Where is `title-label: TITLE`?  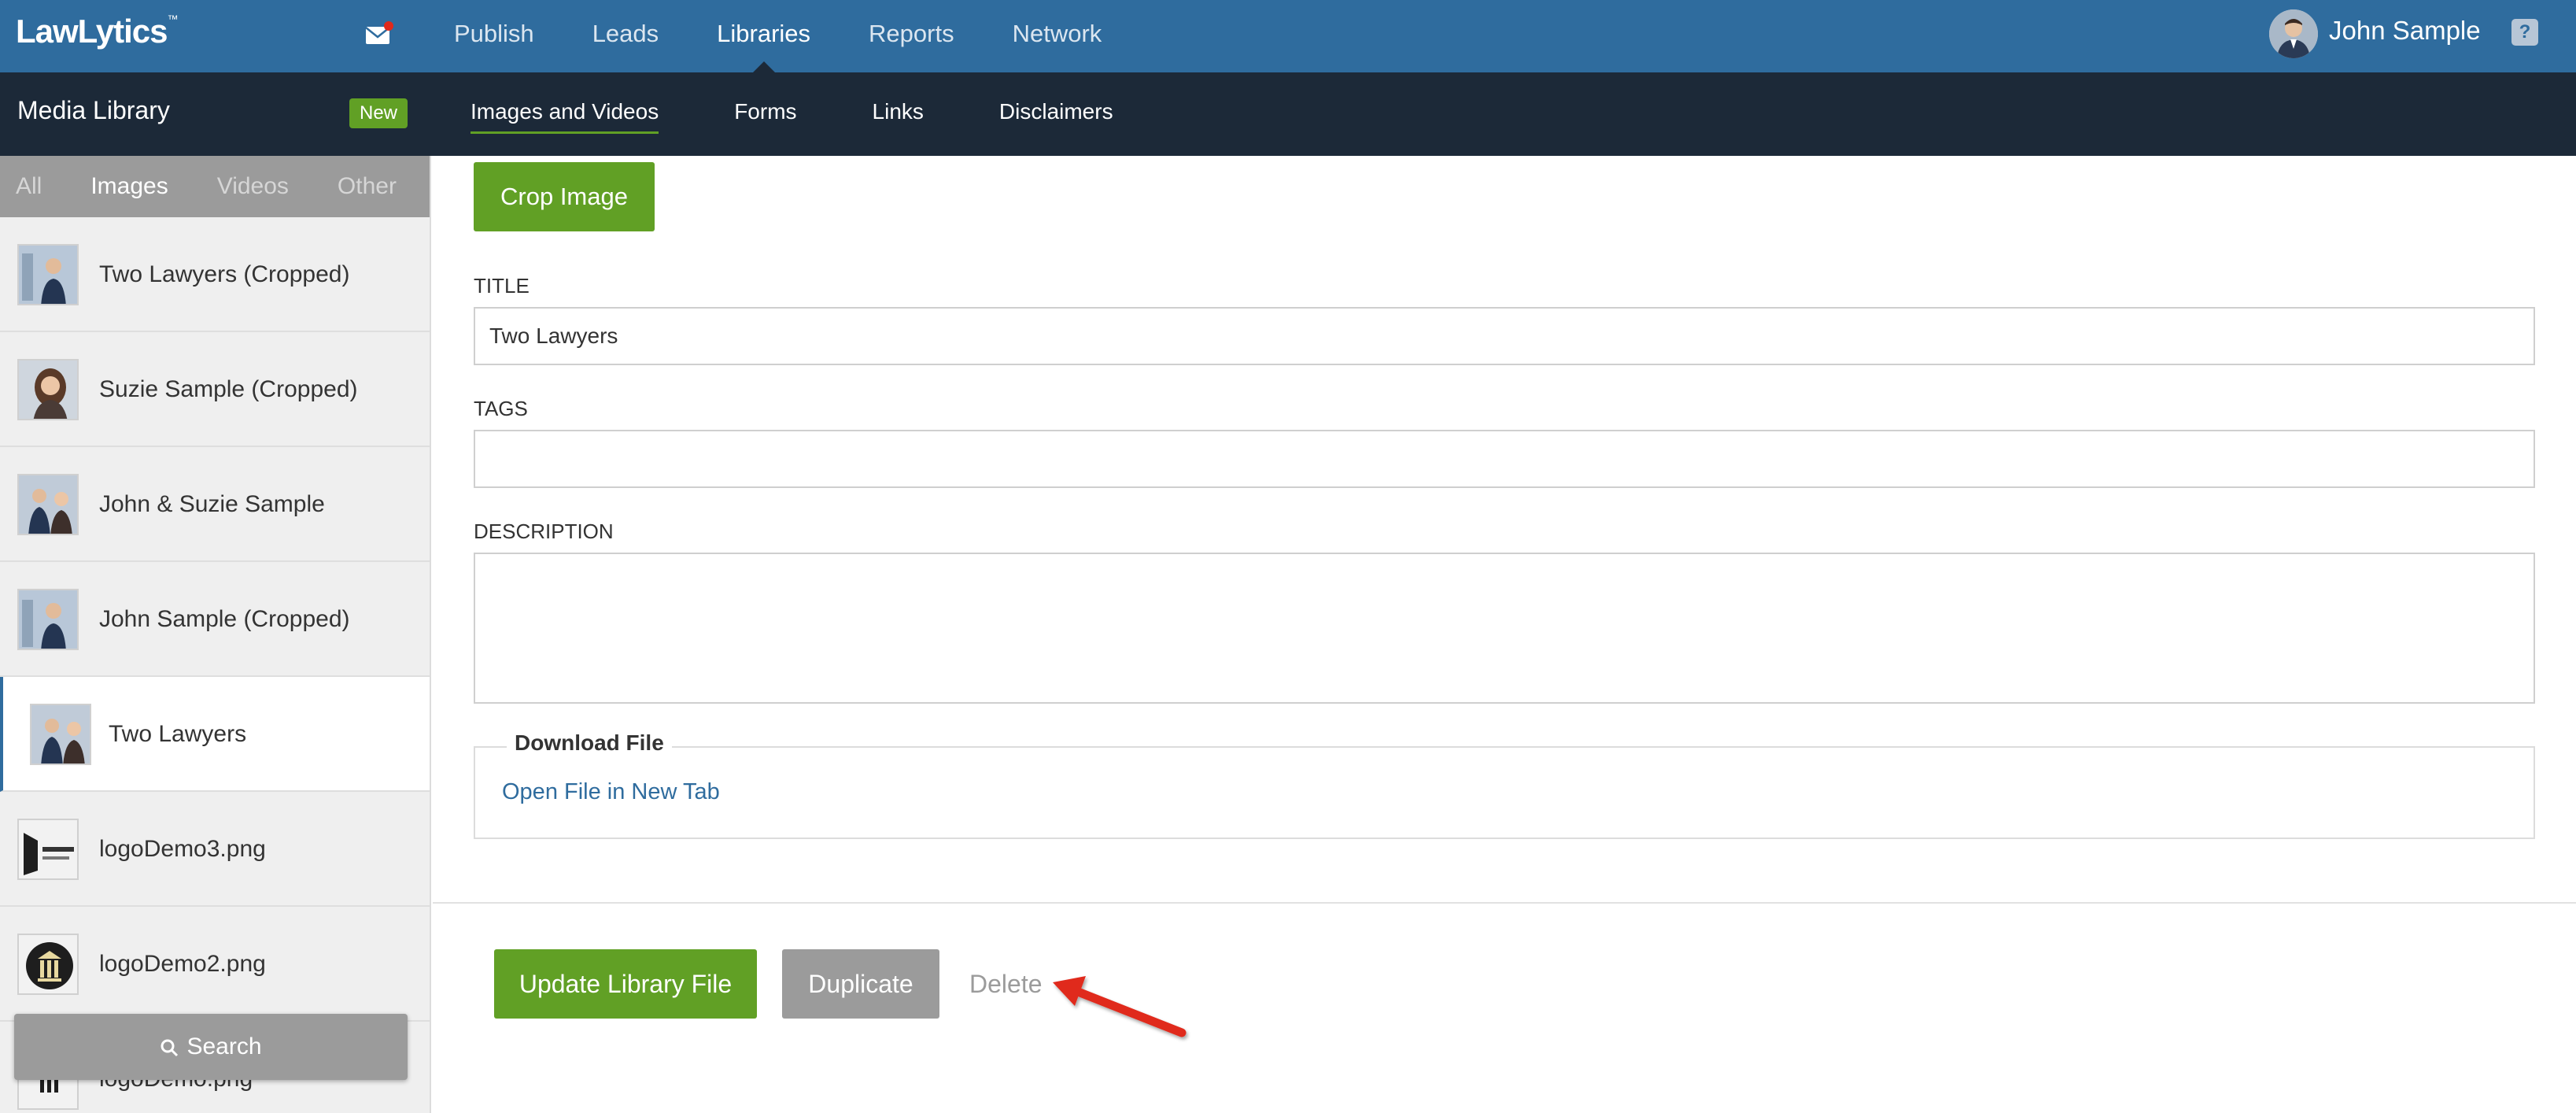
title-label: TITLE is located at coordinates (502, 286).